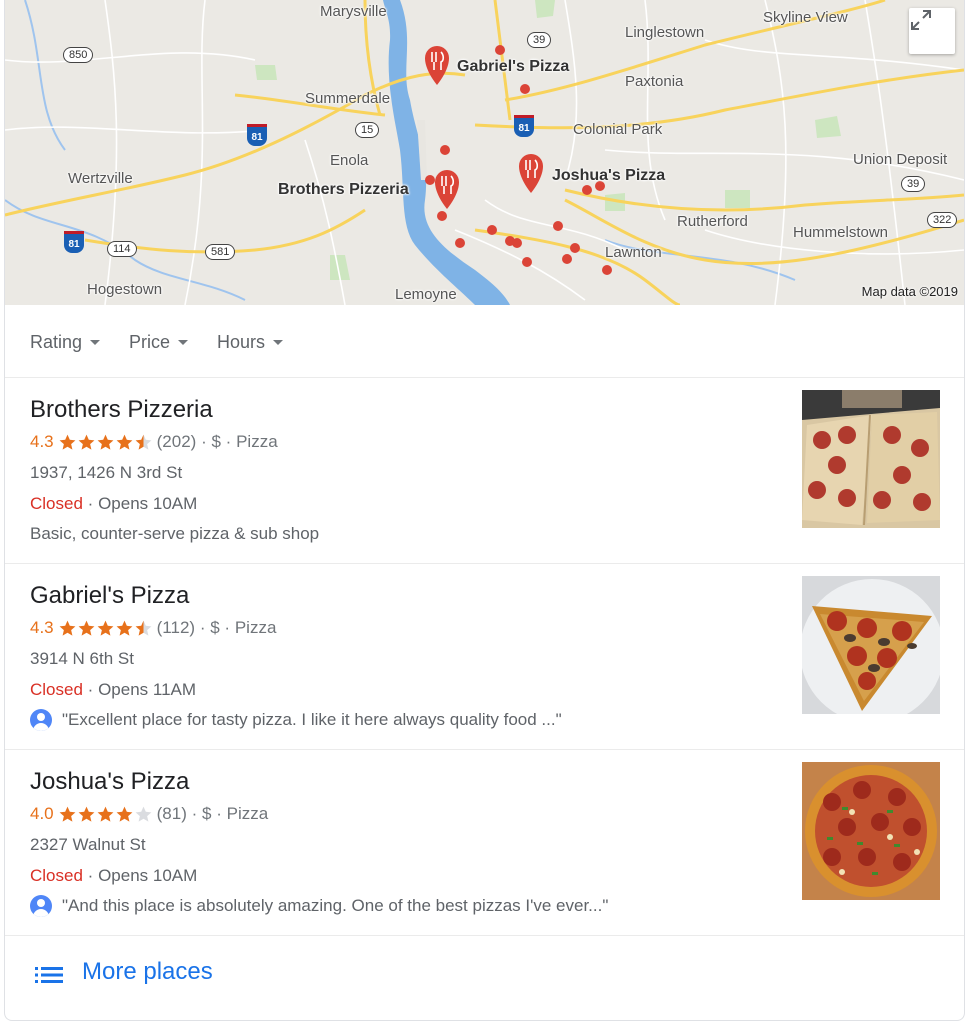  What do you see at coordinates (665, 32) in the screenshot?
I see `map-label-linglestown: Linglestown` at bounding box center [665, 32].